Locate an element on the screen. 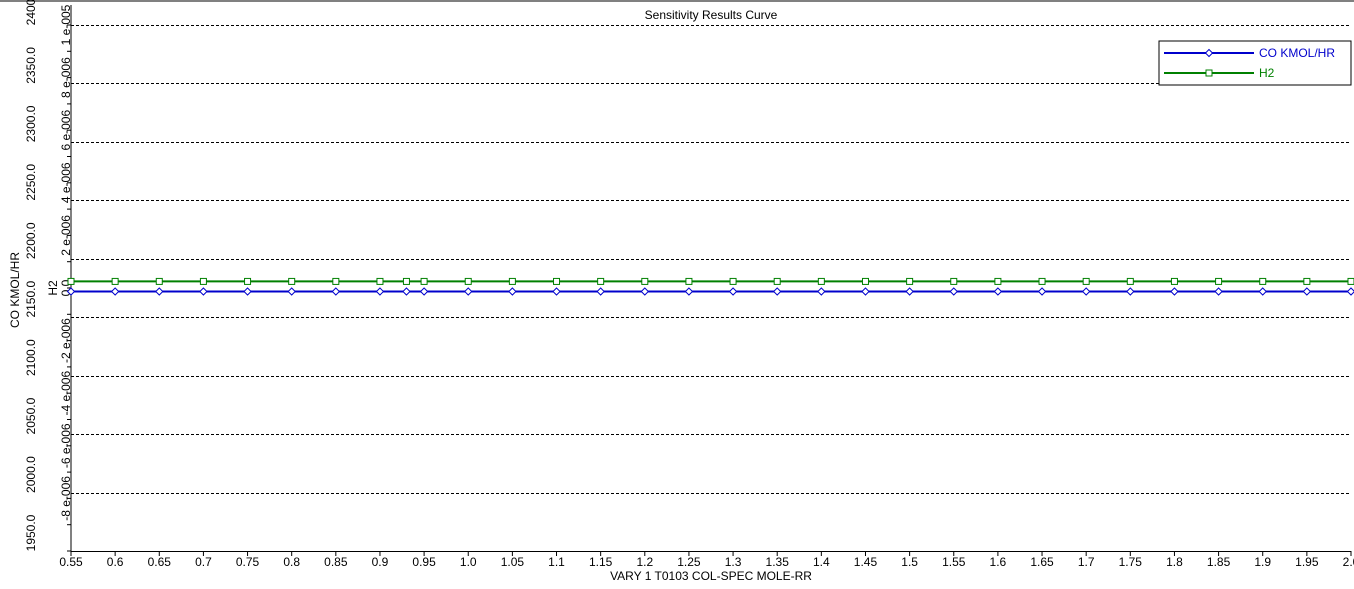 This screenshot has width=1354, height=589. x-tick-label: 0.7 is located at coordinates (203, 562).